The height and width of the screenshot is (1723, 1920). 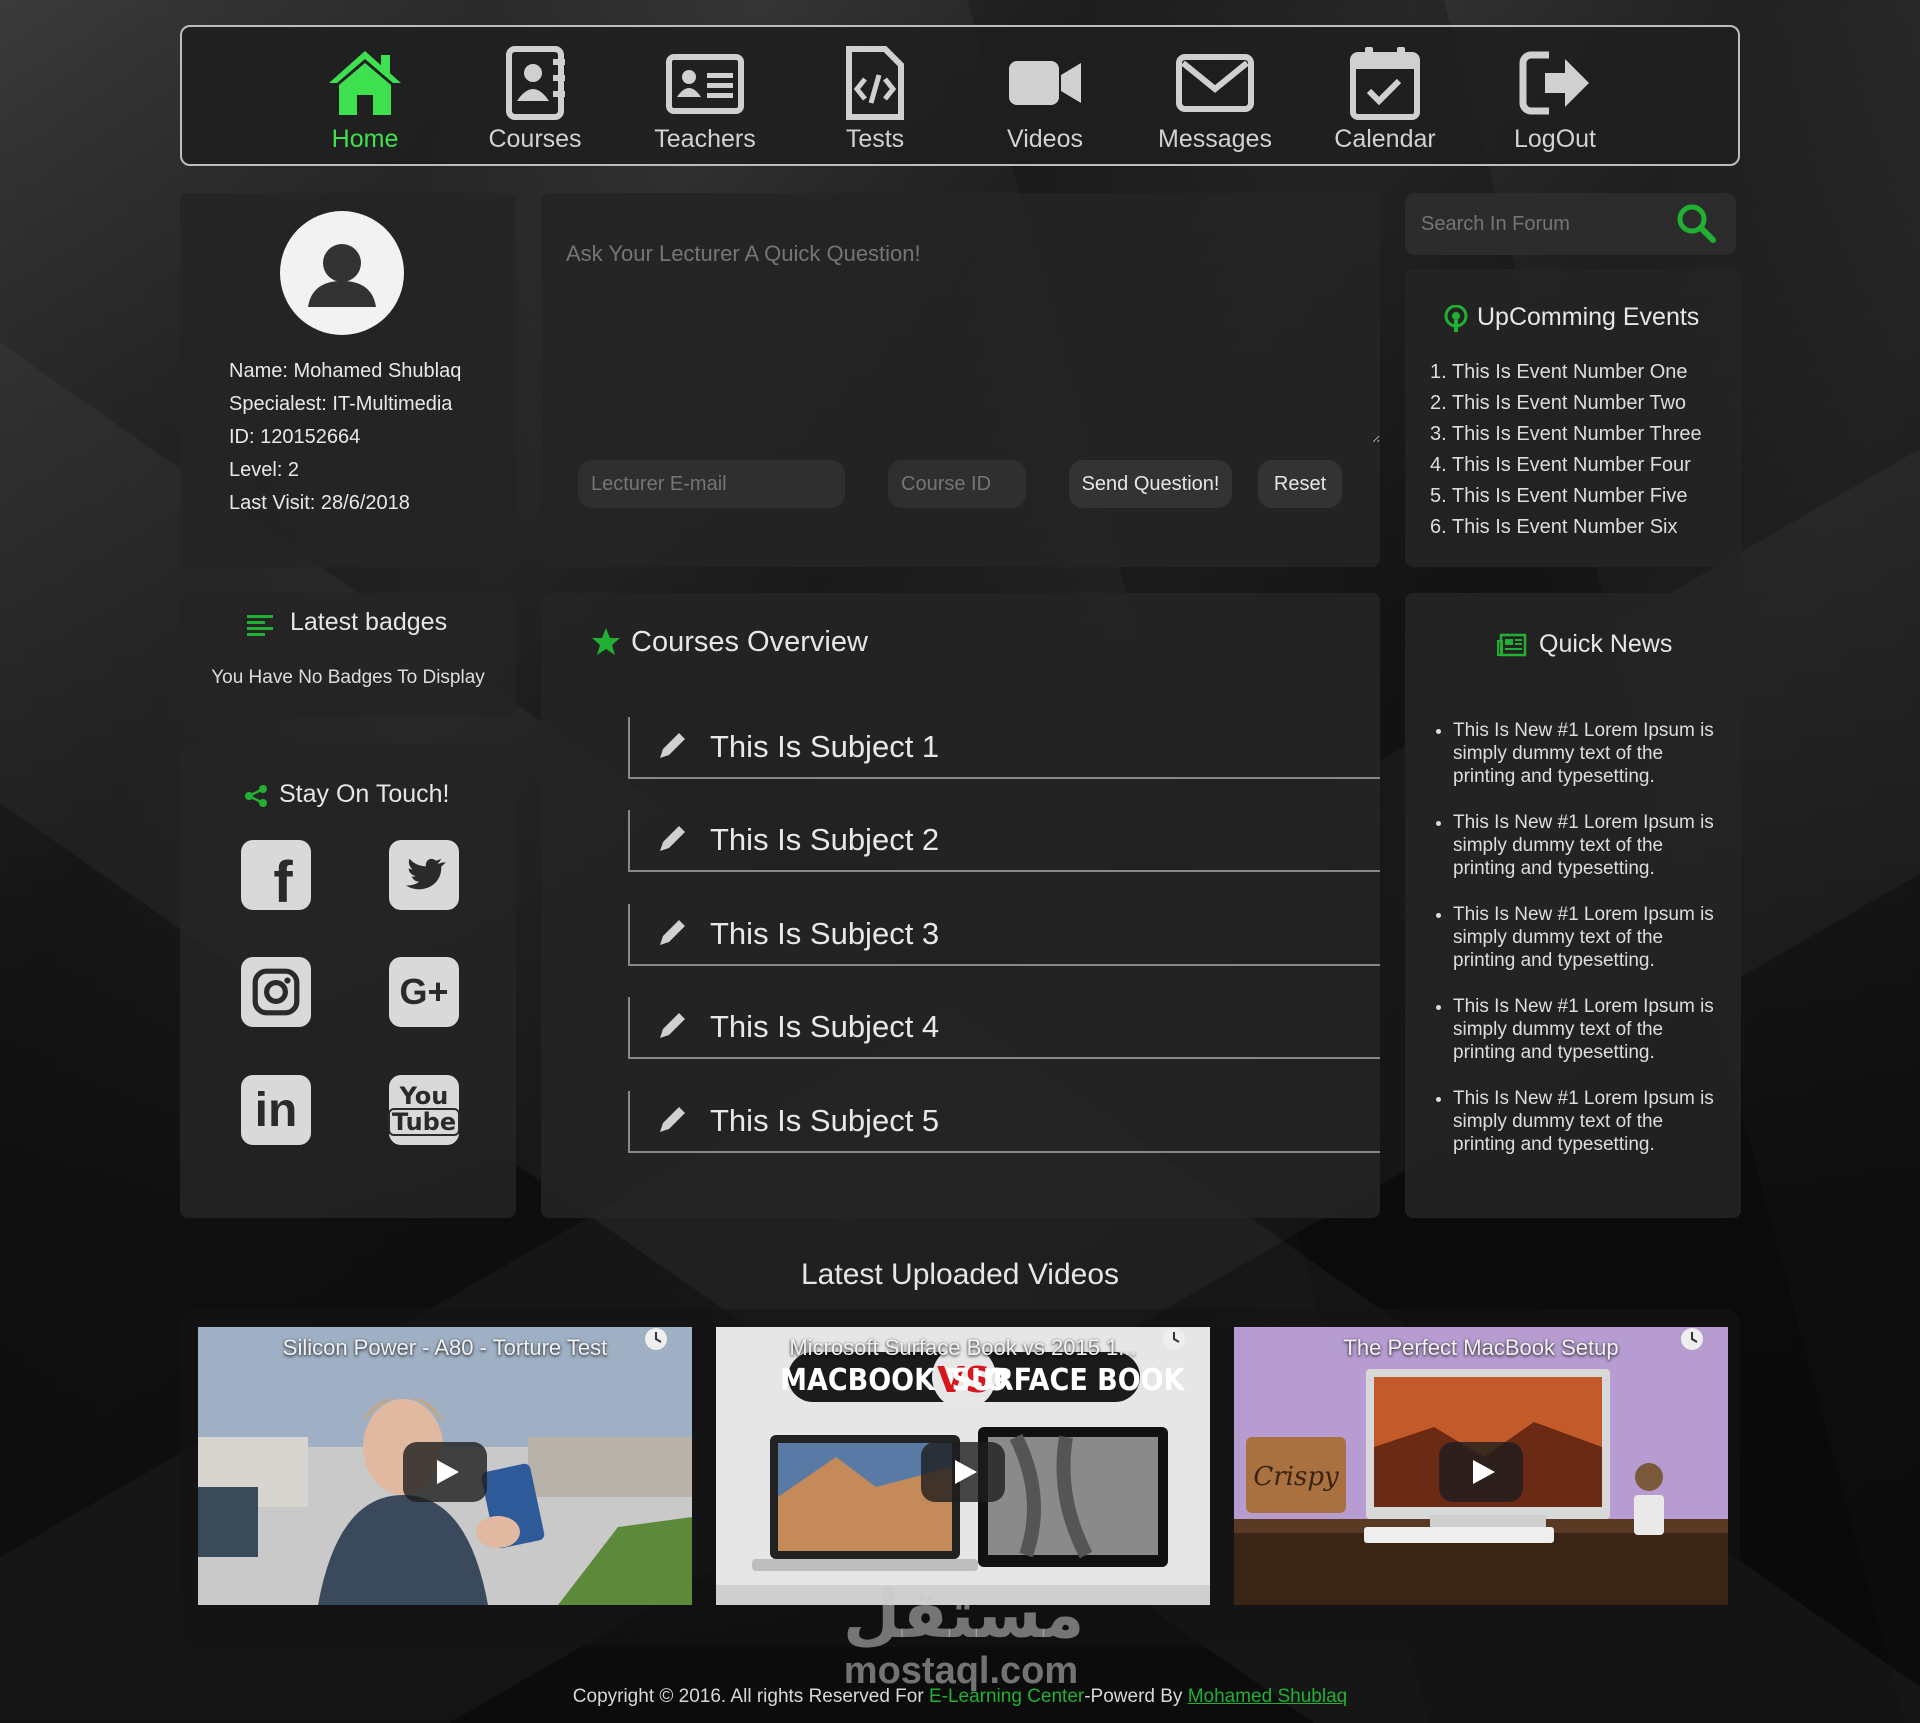 What do you see at coordinates (1045, 83) in the screenshot?
I see `video-camera-icon` at bounding box center [1045, 83].